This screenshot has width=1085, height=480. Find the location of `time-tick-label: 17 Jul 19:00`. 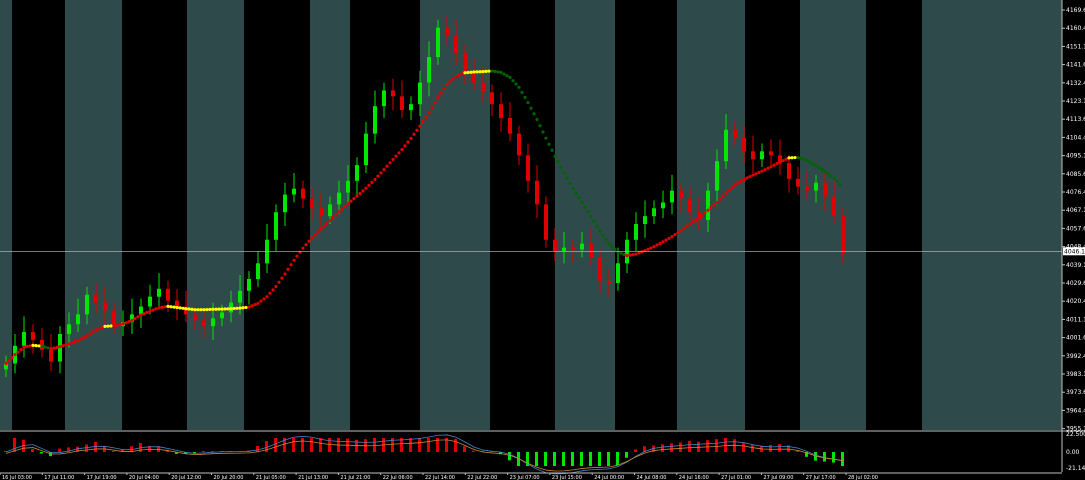

time-tick-label: 17 Jul 19:00 is located at coordinates (102, 477).